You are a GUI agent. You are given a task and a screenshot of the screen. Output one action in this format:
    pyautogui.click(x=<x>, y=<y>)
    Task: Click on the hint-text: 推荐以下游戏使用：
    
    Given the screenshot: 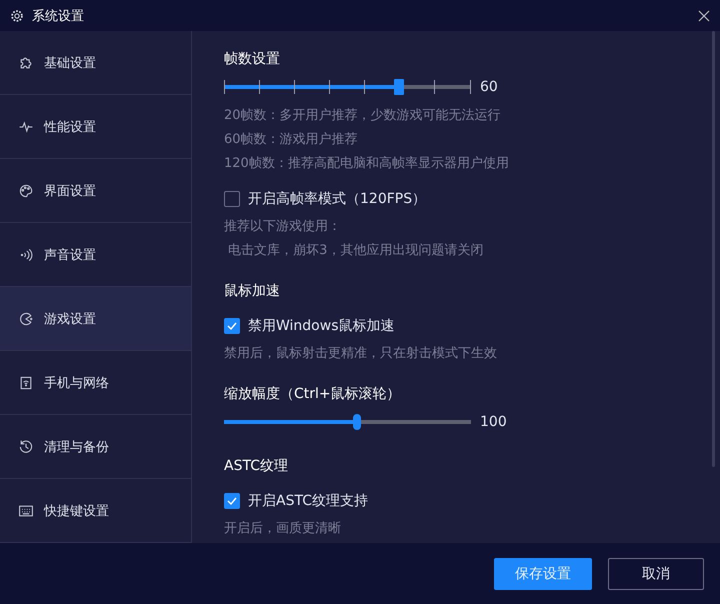 What is the action you would take?
    pyautogui.click(x=283, y=227)
    